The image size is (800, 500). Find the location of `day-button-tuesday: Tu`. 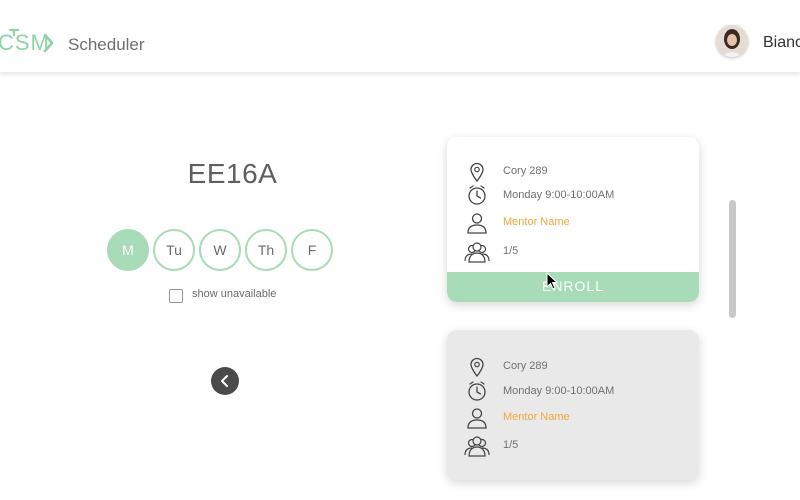

day-button-tuesday: Tu is located at coordinates (174, 250).